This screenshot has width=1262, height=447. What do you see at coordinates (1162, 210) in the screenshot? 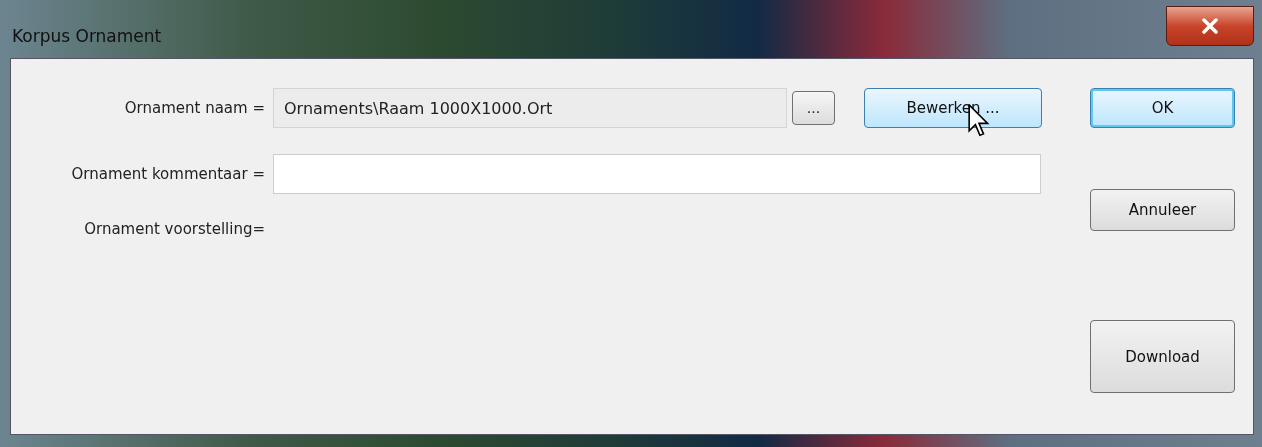
I see `dialog-button: Annuleer` at bounding box center [1162, 210].